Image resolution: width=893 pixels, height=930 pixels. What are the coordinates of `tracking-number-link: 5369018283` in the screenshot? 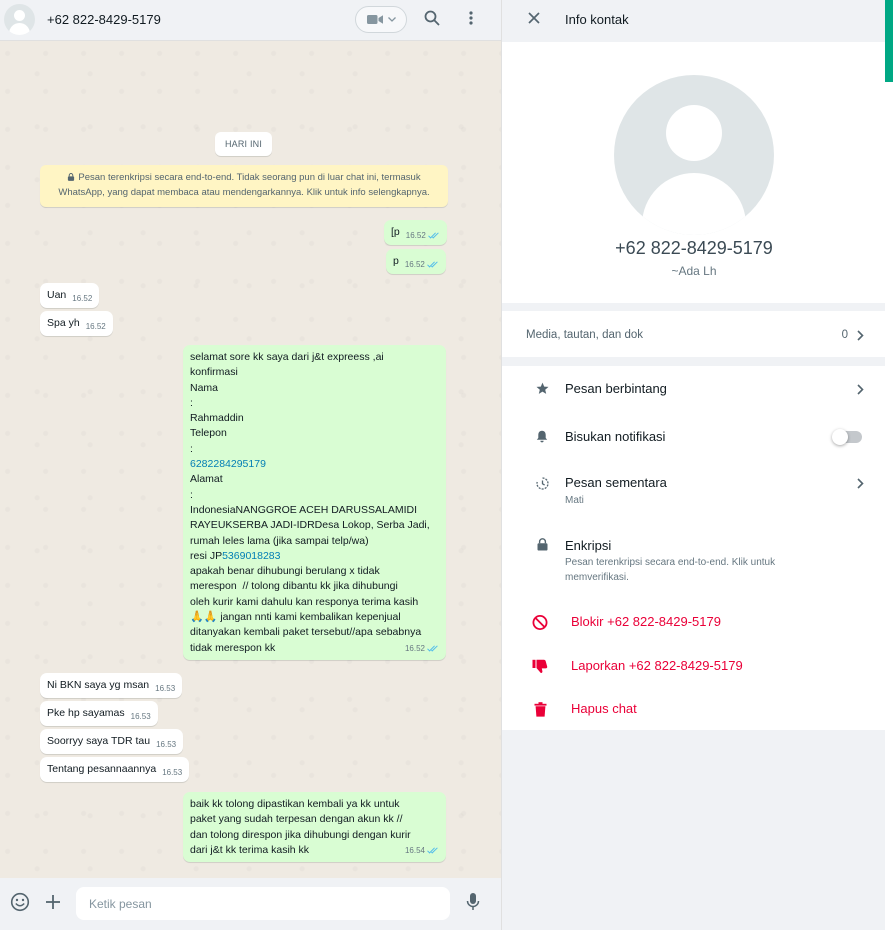 It's located at (251, 556).